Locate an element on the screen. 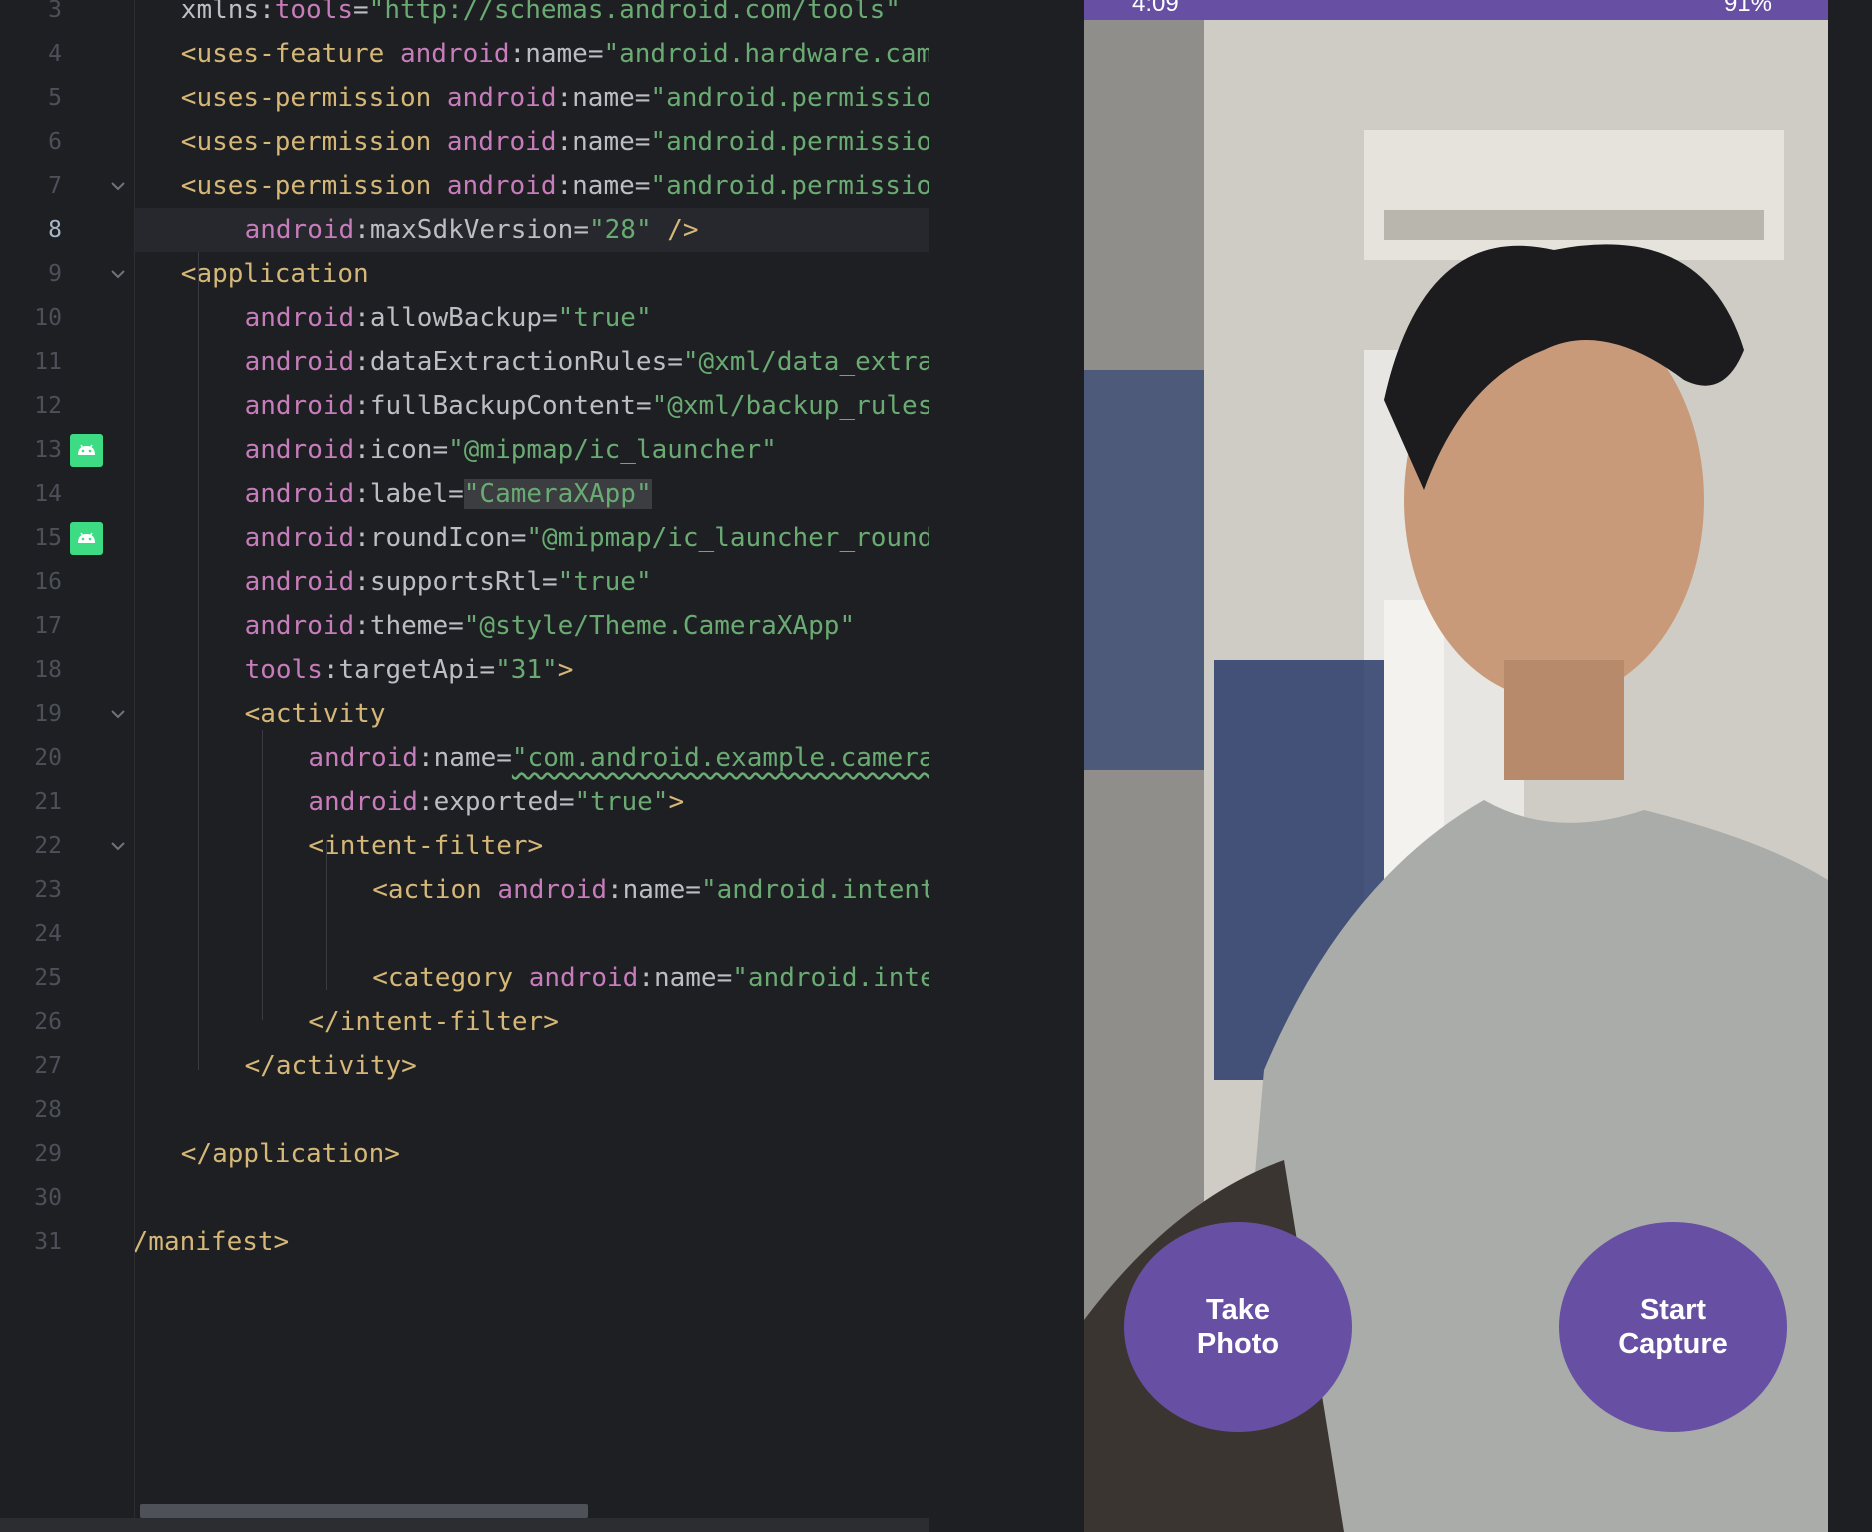  line-number: 18 is located at coordinates (48, 670).